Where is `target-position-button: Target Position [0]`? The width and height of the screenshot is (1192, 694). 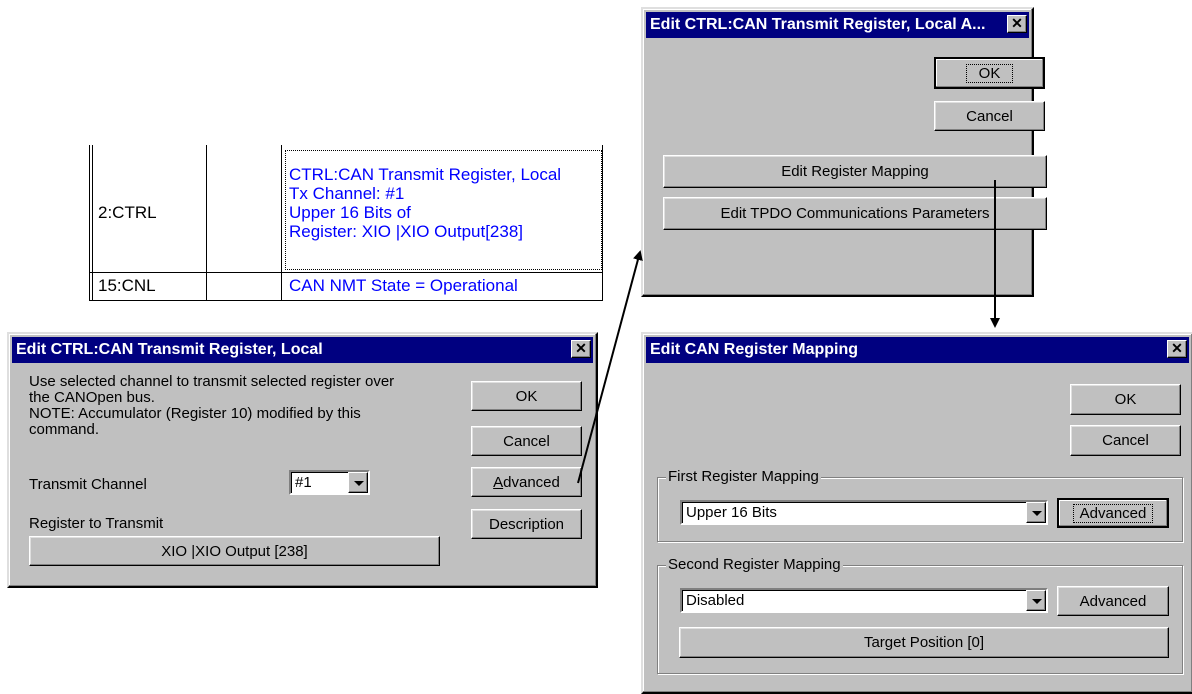 target-position-button: Target Position [0] is located at coordinates (924, 642).